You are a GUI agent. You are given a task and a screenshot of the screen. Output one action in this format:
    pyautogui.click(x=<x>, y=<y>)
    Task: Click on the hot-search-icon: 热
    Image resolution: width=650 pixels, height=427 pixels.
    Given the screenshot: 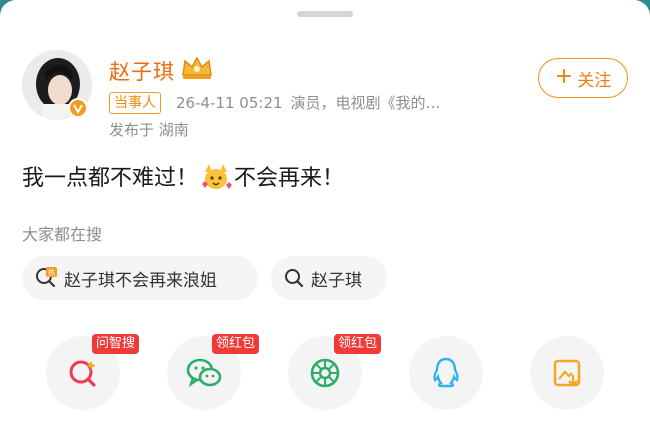 What is the action you would take?
    pyautogui.click(x=46, y=277)
    